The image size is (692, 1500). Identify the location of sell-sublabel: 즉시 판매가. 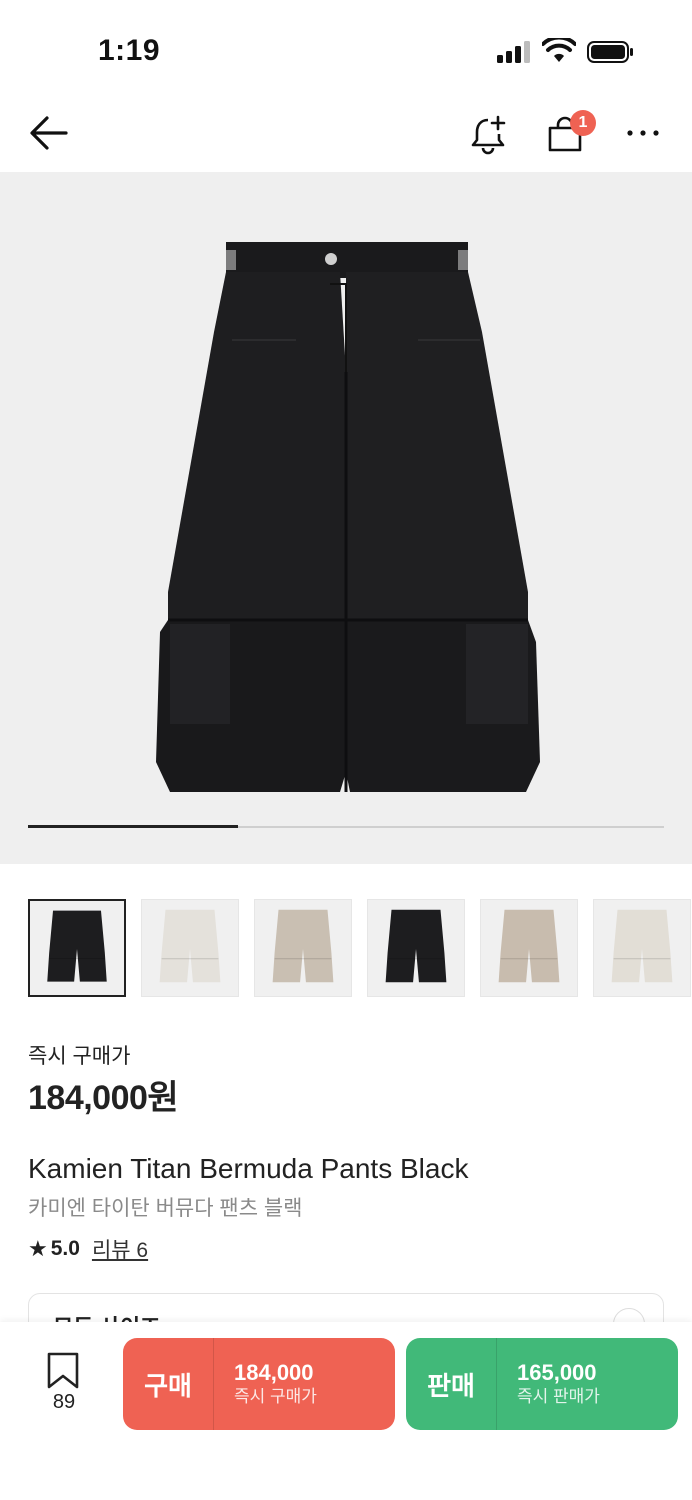
(558, 1396).